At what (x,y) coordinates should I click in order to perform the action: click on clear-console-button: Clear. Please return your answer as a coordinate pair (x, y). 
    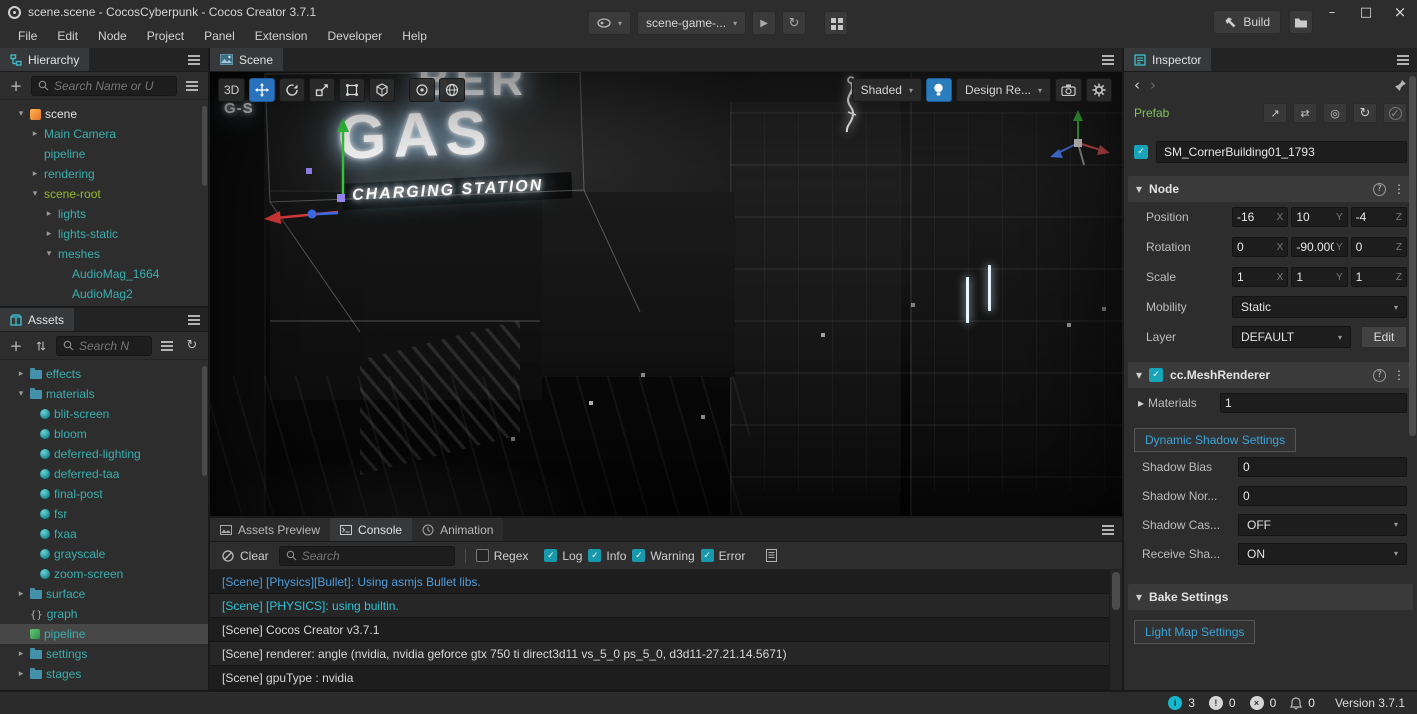
    Looking at the image, I should click on (245, 556).